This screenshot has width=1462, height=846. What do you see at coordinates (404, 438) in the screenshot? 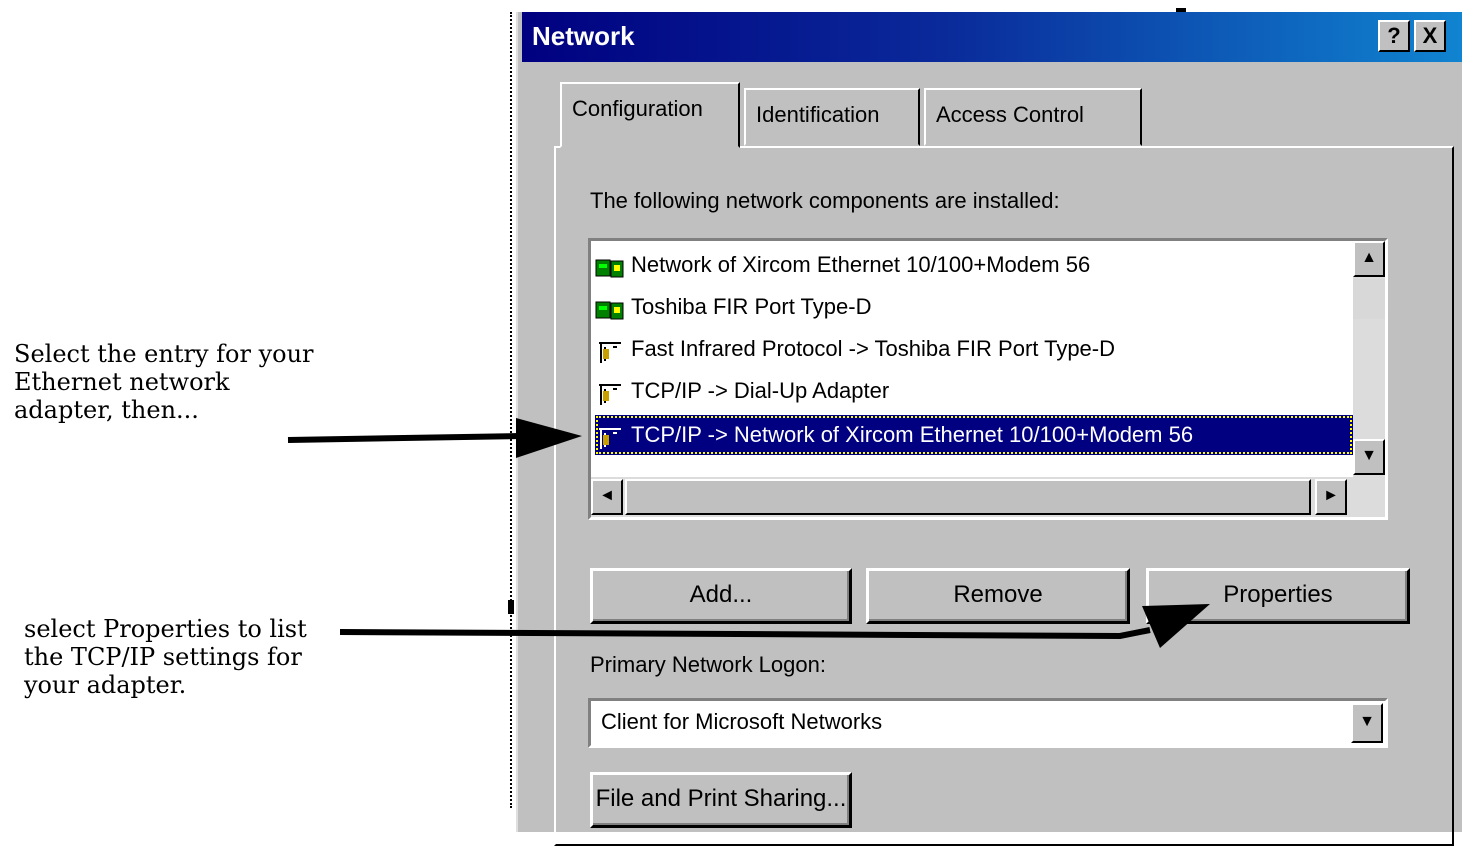
I see `arrow-line-to-entry` at bounding box center [404, 438].